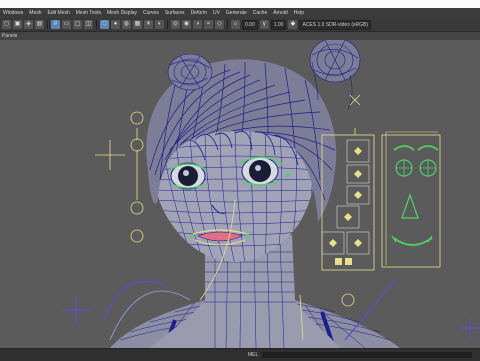 The width and height of the screenshot is (480, 361). What do you see at coordinates (190, 72) in the screenshot?
I see `left-hair-bun` at bounding box center [190, 72].